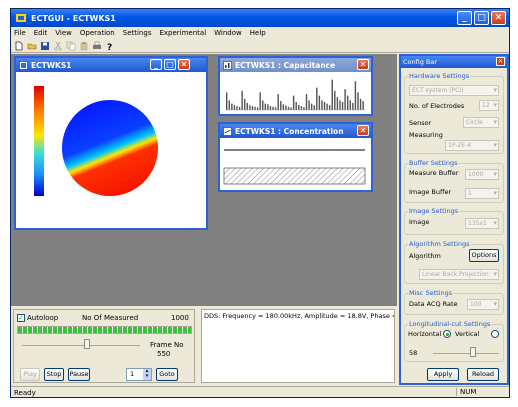 Image resolution: width=518 pixels, height=407 pixels. What do you see at coordinates (19, 46) in the screenshot?
I see `new-file-icon` at bounding box center [19, 46].